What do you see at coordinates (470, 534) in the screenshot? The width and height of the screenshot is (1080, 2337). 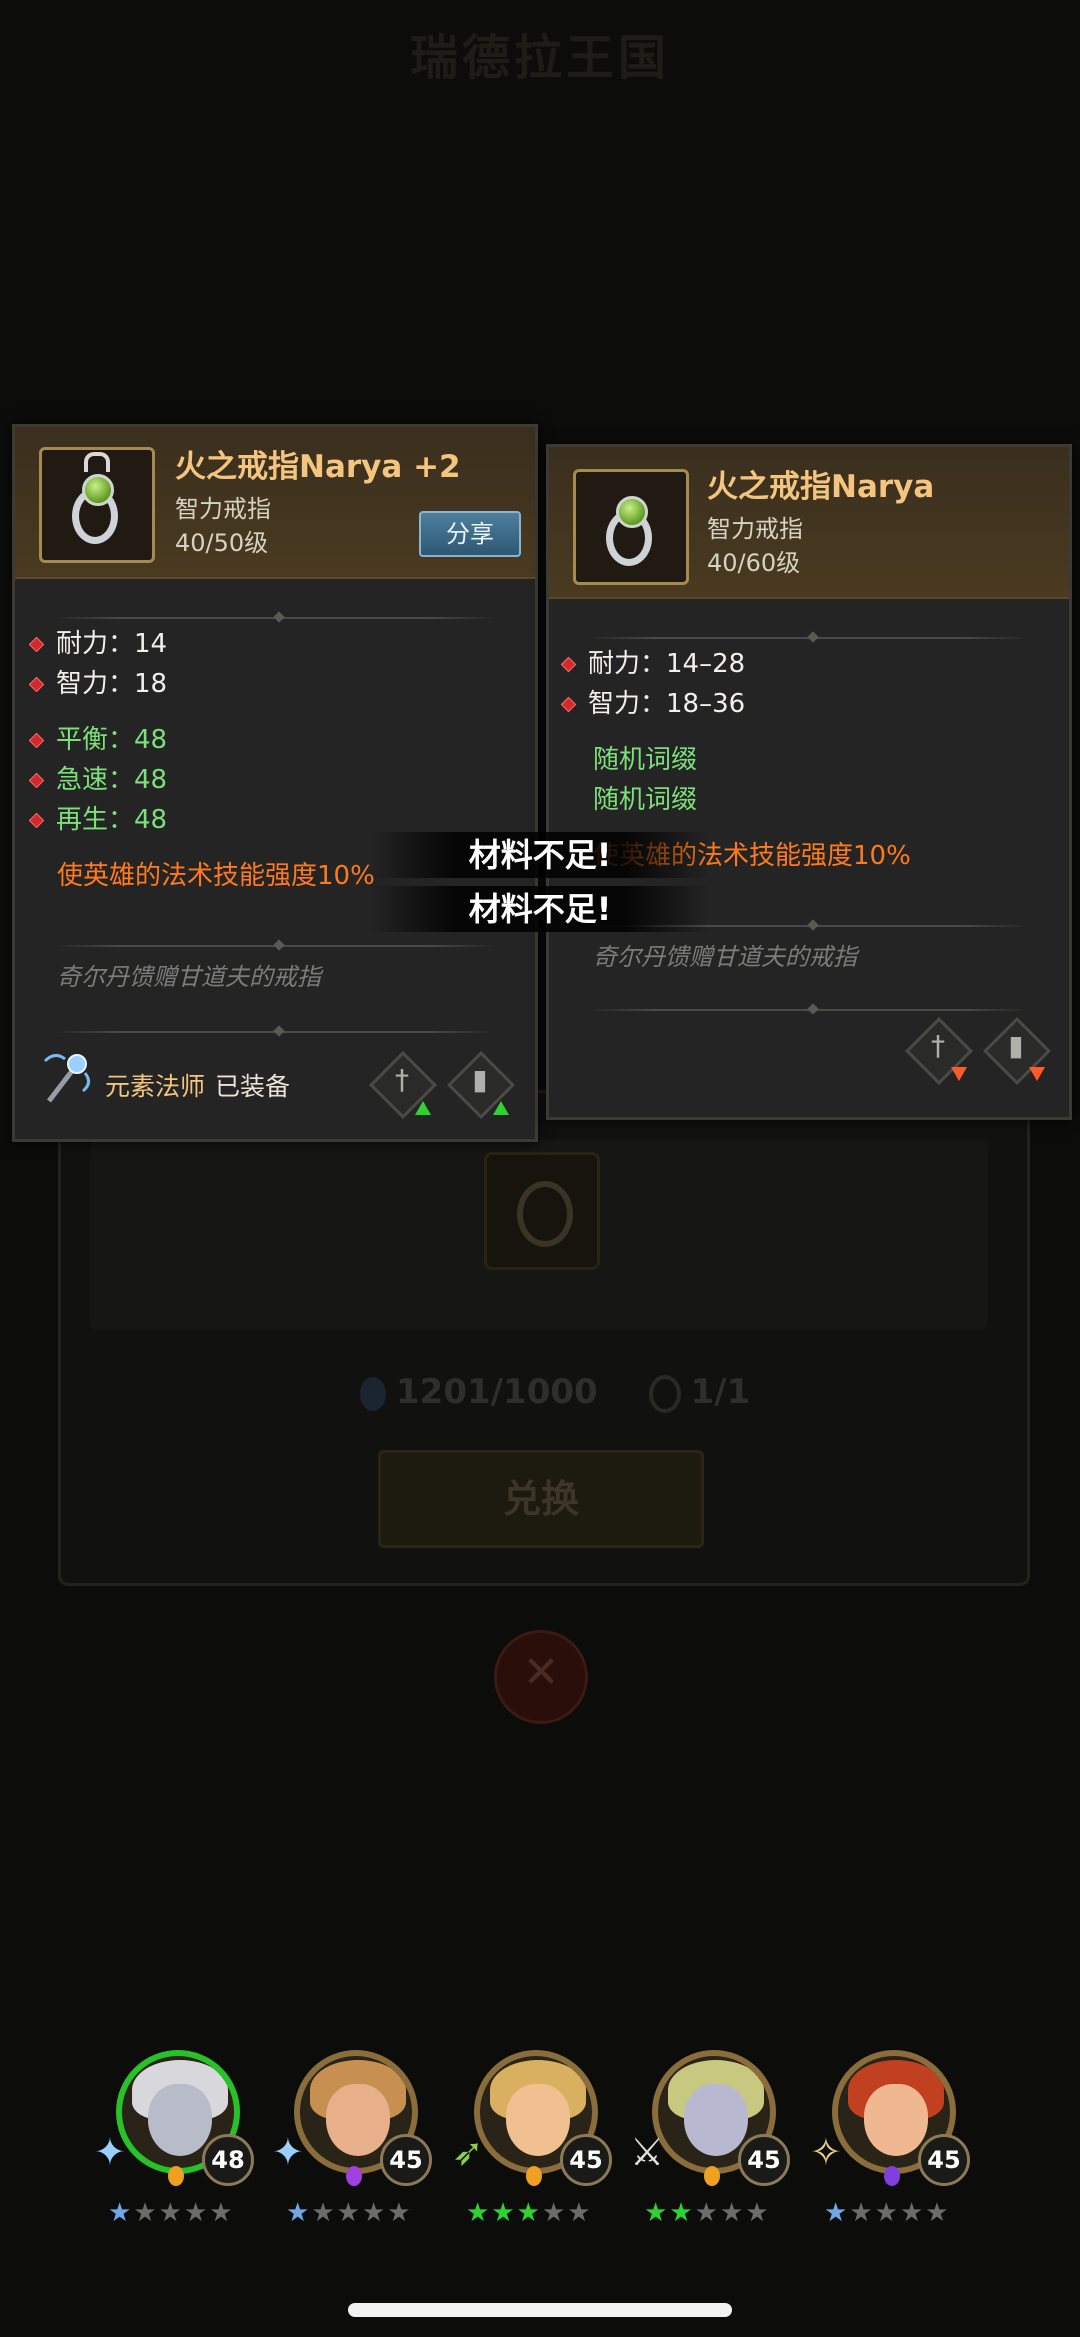 I see `share-button: 分享` at bounding box center [470, 534].